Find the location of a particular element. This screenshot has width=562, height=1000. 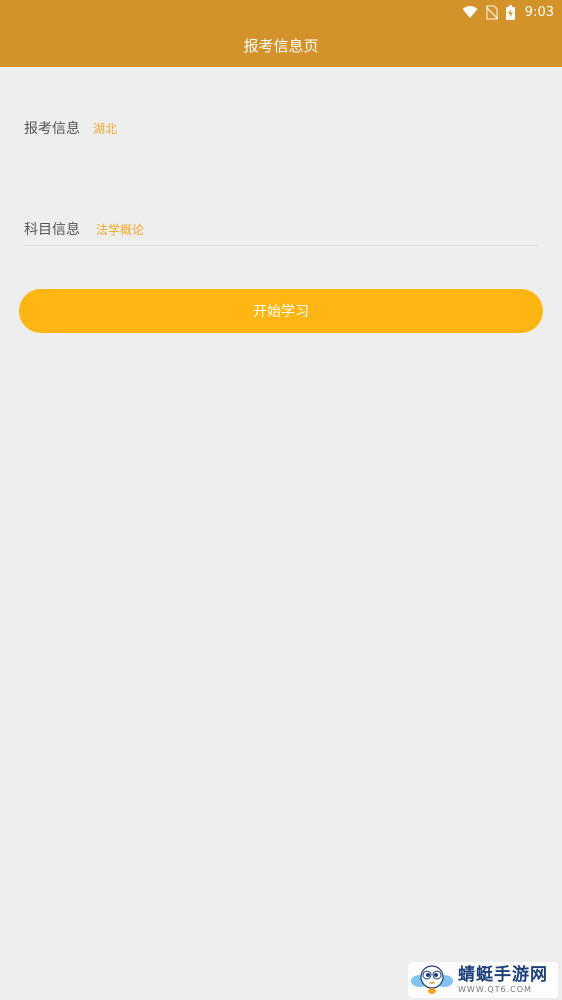

subject-divider is located at coordinates (281, 245).